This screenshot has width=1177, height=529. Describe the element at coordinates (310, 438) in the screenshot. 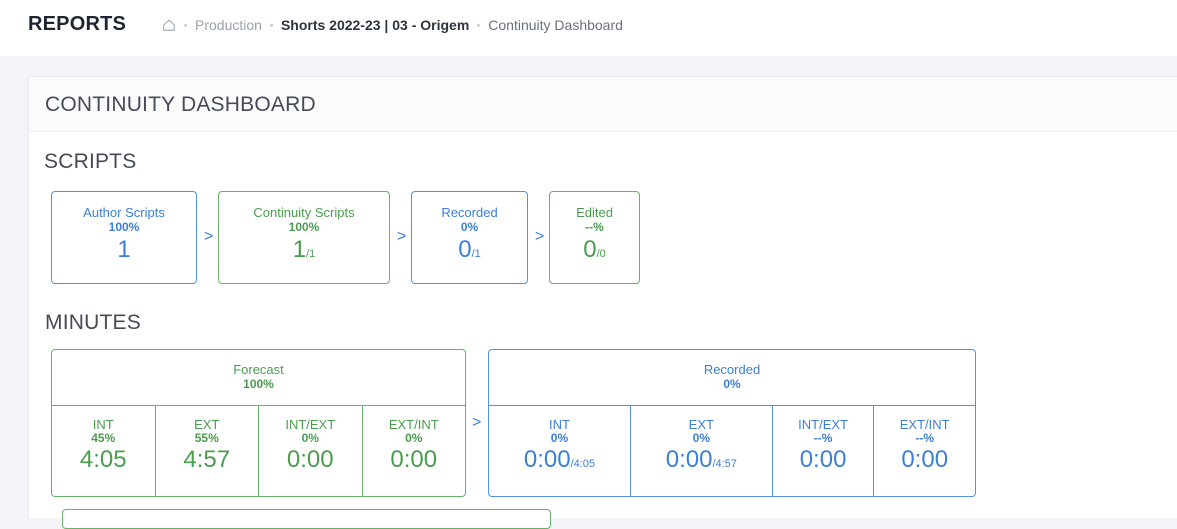

I see `forecast-int-ext-percent: 0%` at that location.